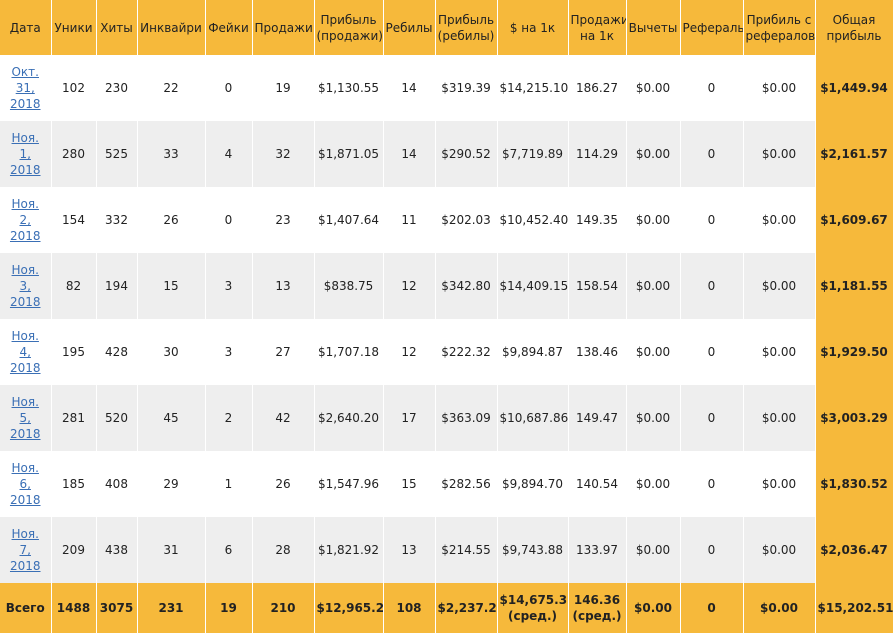 The height and width of the screenshot is (639, 893). I want to click on table-cell: 17, so click(409, 418).